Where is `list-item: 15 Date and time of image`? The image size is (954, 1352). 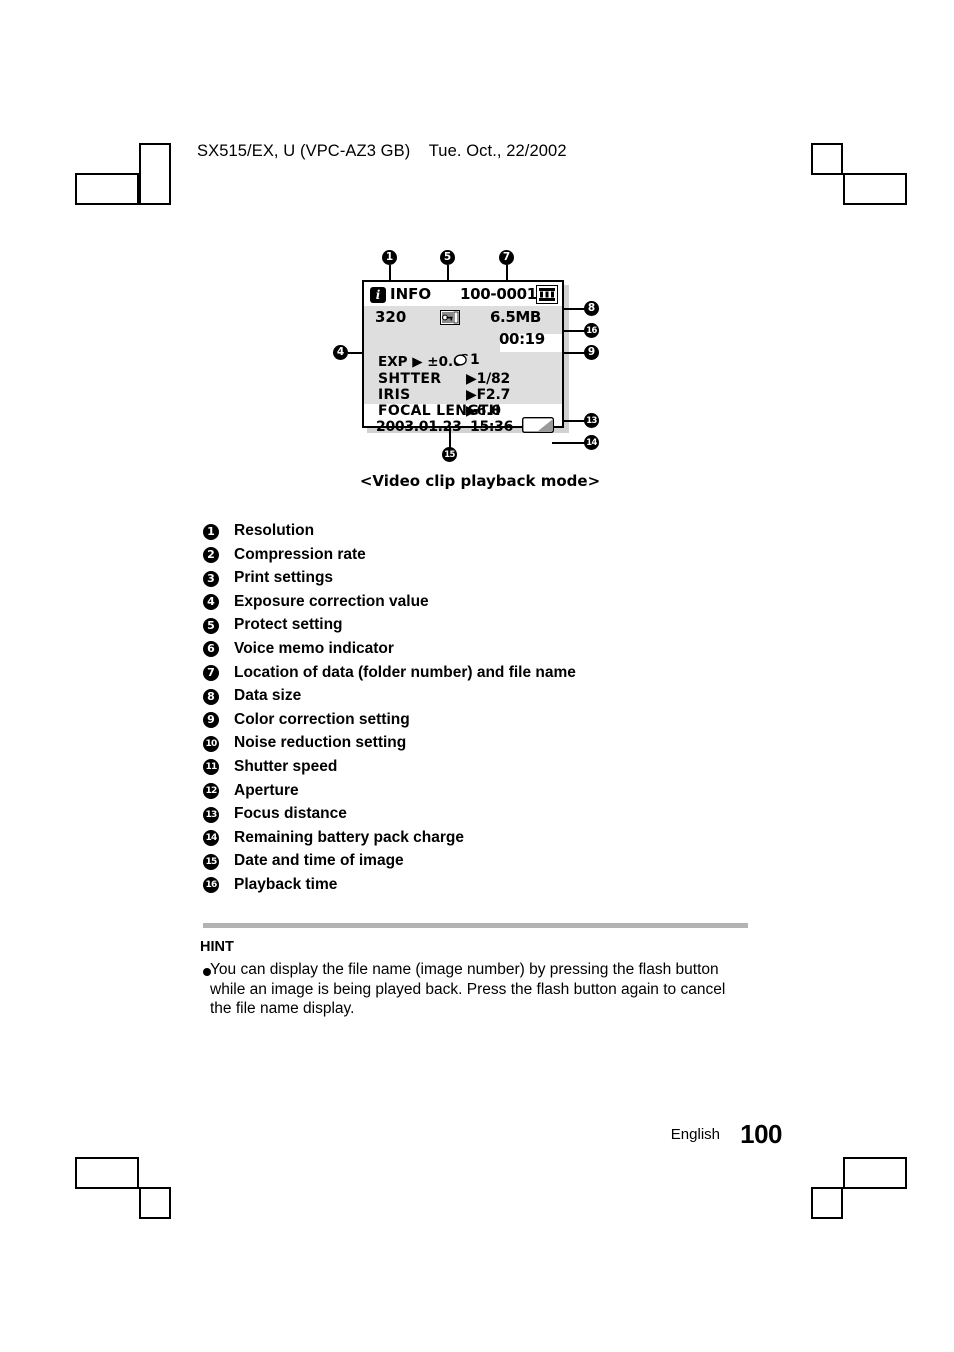 list-item: 15 Date and time of image is located at coordinates (483, 861).